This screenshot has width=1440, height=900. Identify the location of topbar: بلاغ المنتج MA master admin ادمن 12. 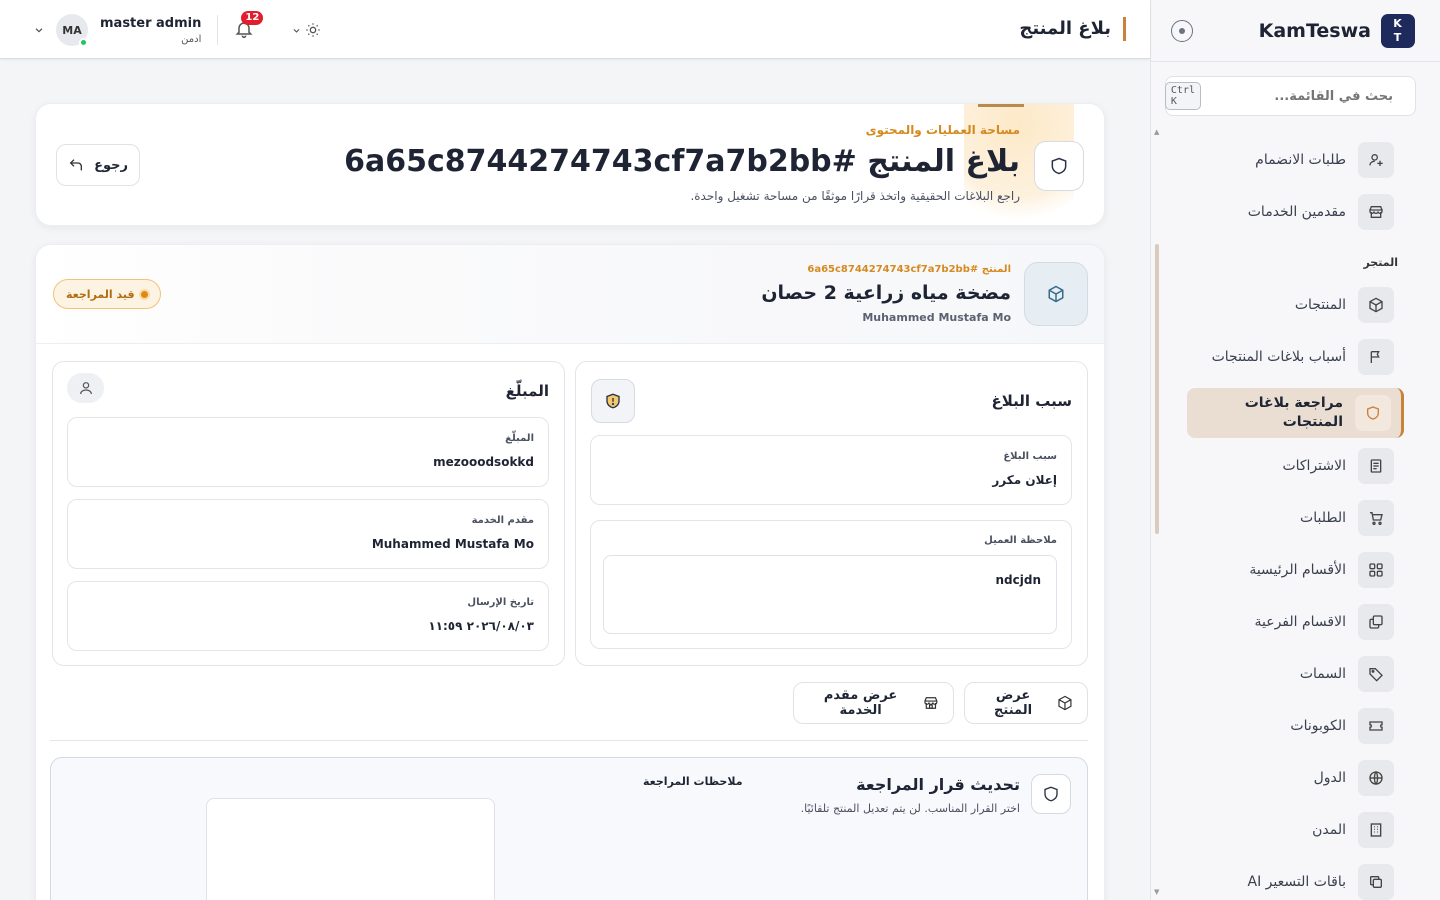
(575, 29).